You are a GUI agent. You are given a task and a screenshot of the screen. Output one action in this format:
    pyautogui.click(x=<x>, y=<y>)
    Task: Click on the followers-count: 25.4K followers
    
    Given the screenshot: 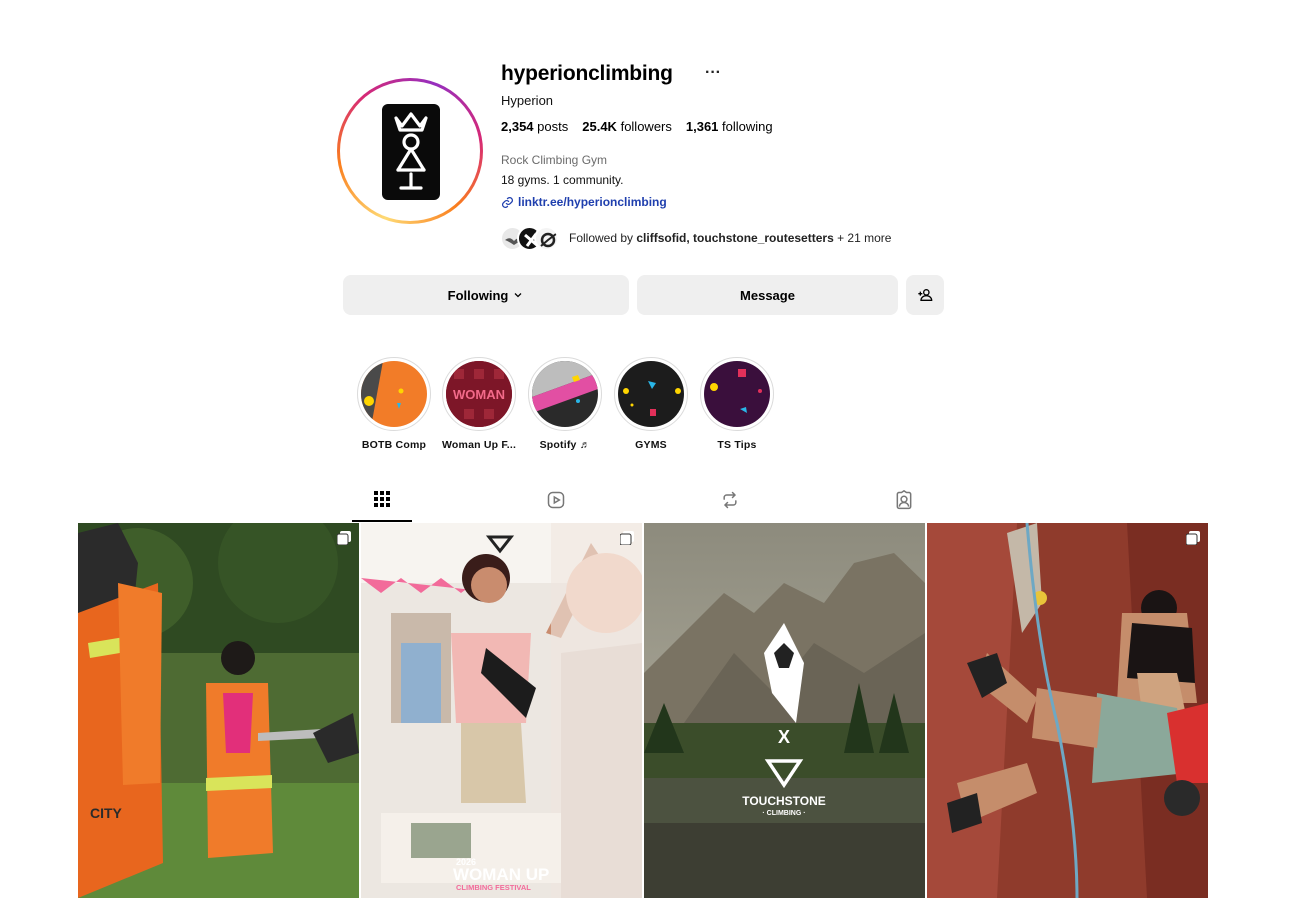 What is the action you would take?
    pyautogui.click(x=627, y=126)
    